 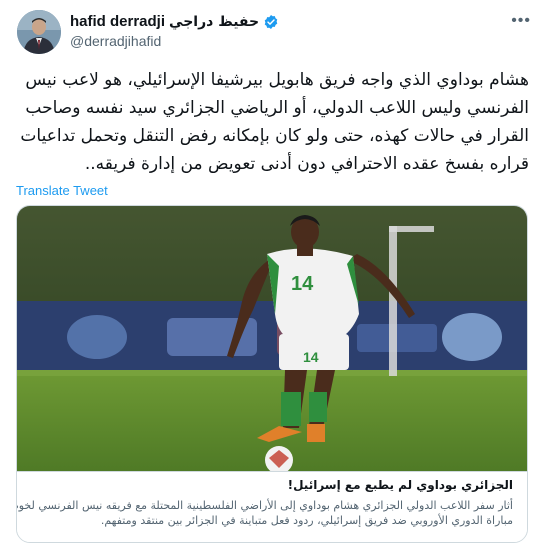 What do you see at coordinates (400, 485) in the screenshot?
I see `card-title: الجزائري بوداوي لم يطبع مع إسرائيل!` at bounding box center [400, 485].